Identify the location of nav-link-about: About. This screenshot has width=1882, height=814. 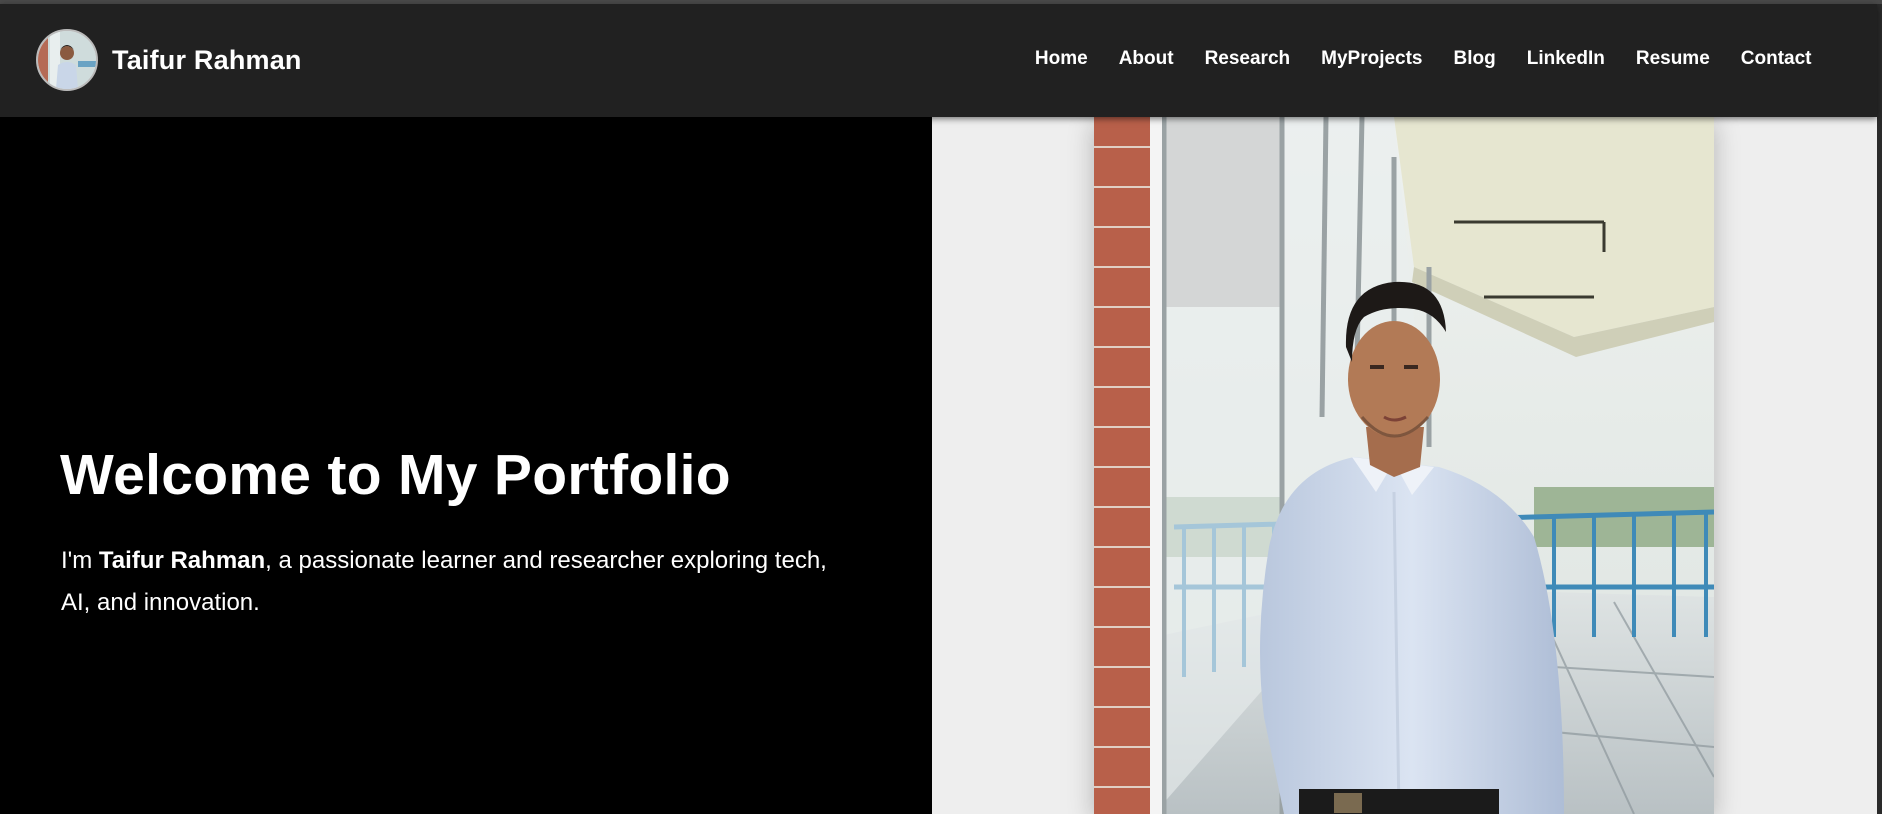
(1146, 59).